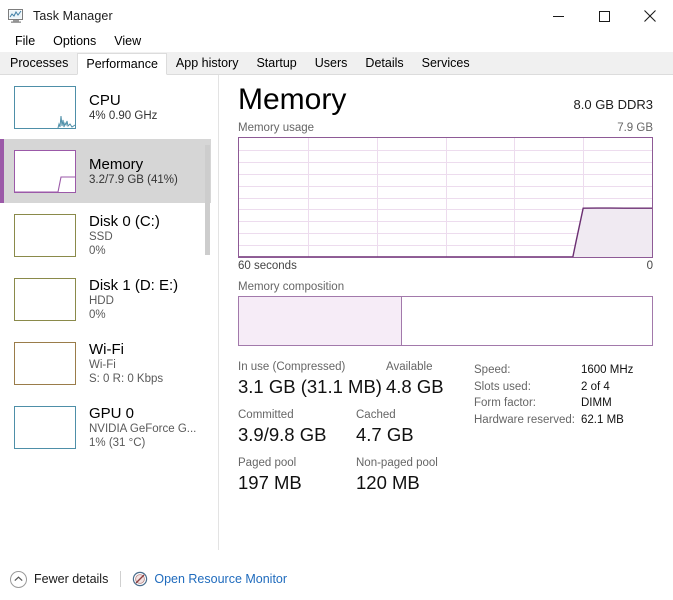  I want to click on sidebar-item-wifi: Wi-Fi Wi-Fi S: 0 R: 0 Kbps, so click(105, 363).